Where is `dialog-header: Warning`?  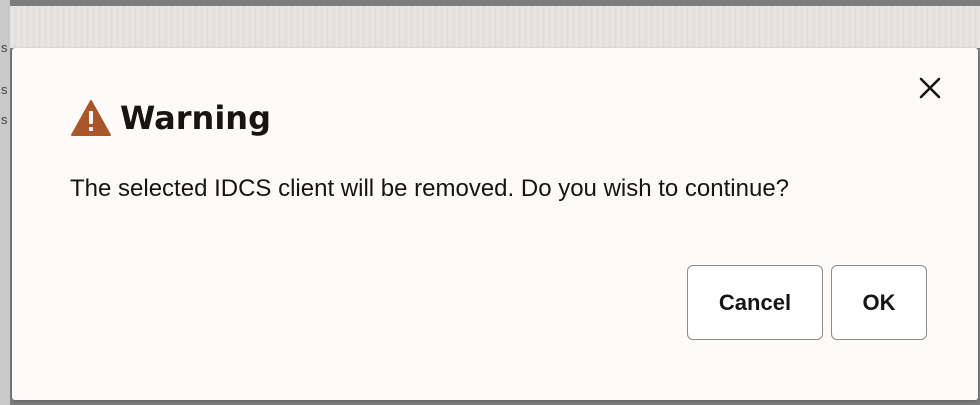
dialog-header: Warning is located at coordinates (170, 118).